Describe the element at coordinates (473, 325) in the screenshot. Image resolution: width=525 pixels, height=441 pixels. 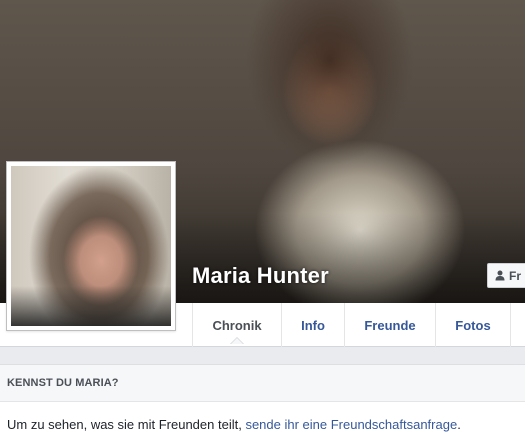
I see `tab-fotos: Fotos` at that location.